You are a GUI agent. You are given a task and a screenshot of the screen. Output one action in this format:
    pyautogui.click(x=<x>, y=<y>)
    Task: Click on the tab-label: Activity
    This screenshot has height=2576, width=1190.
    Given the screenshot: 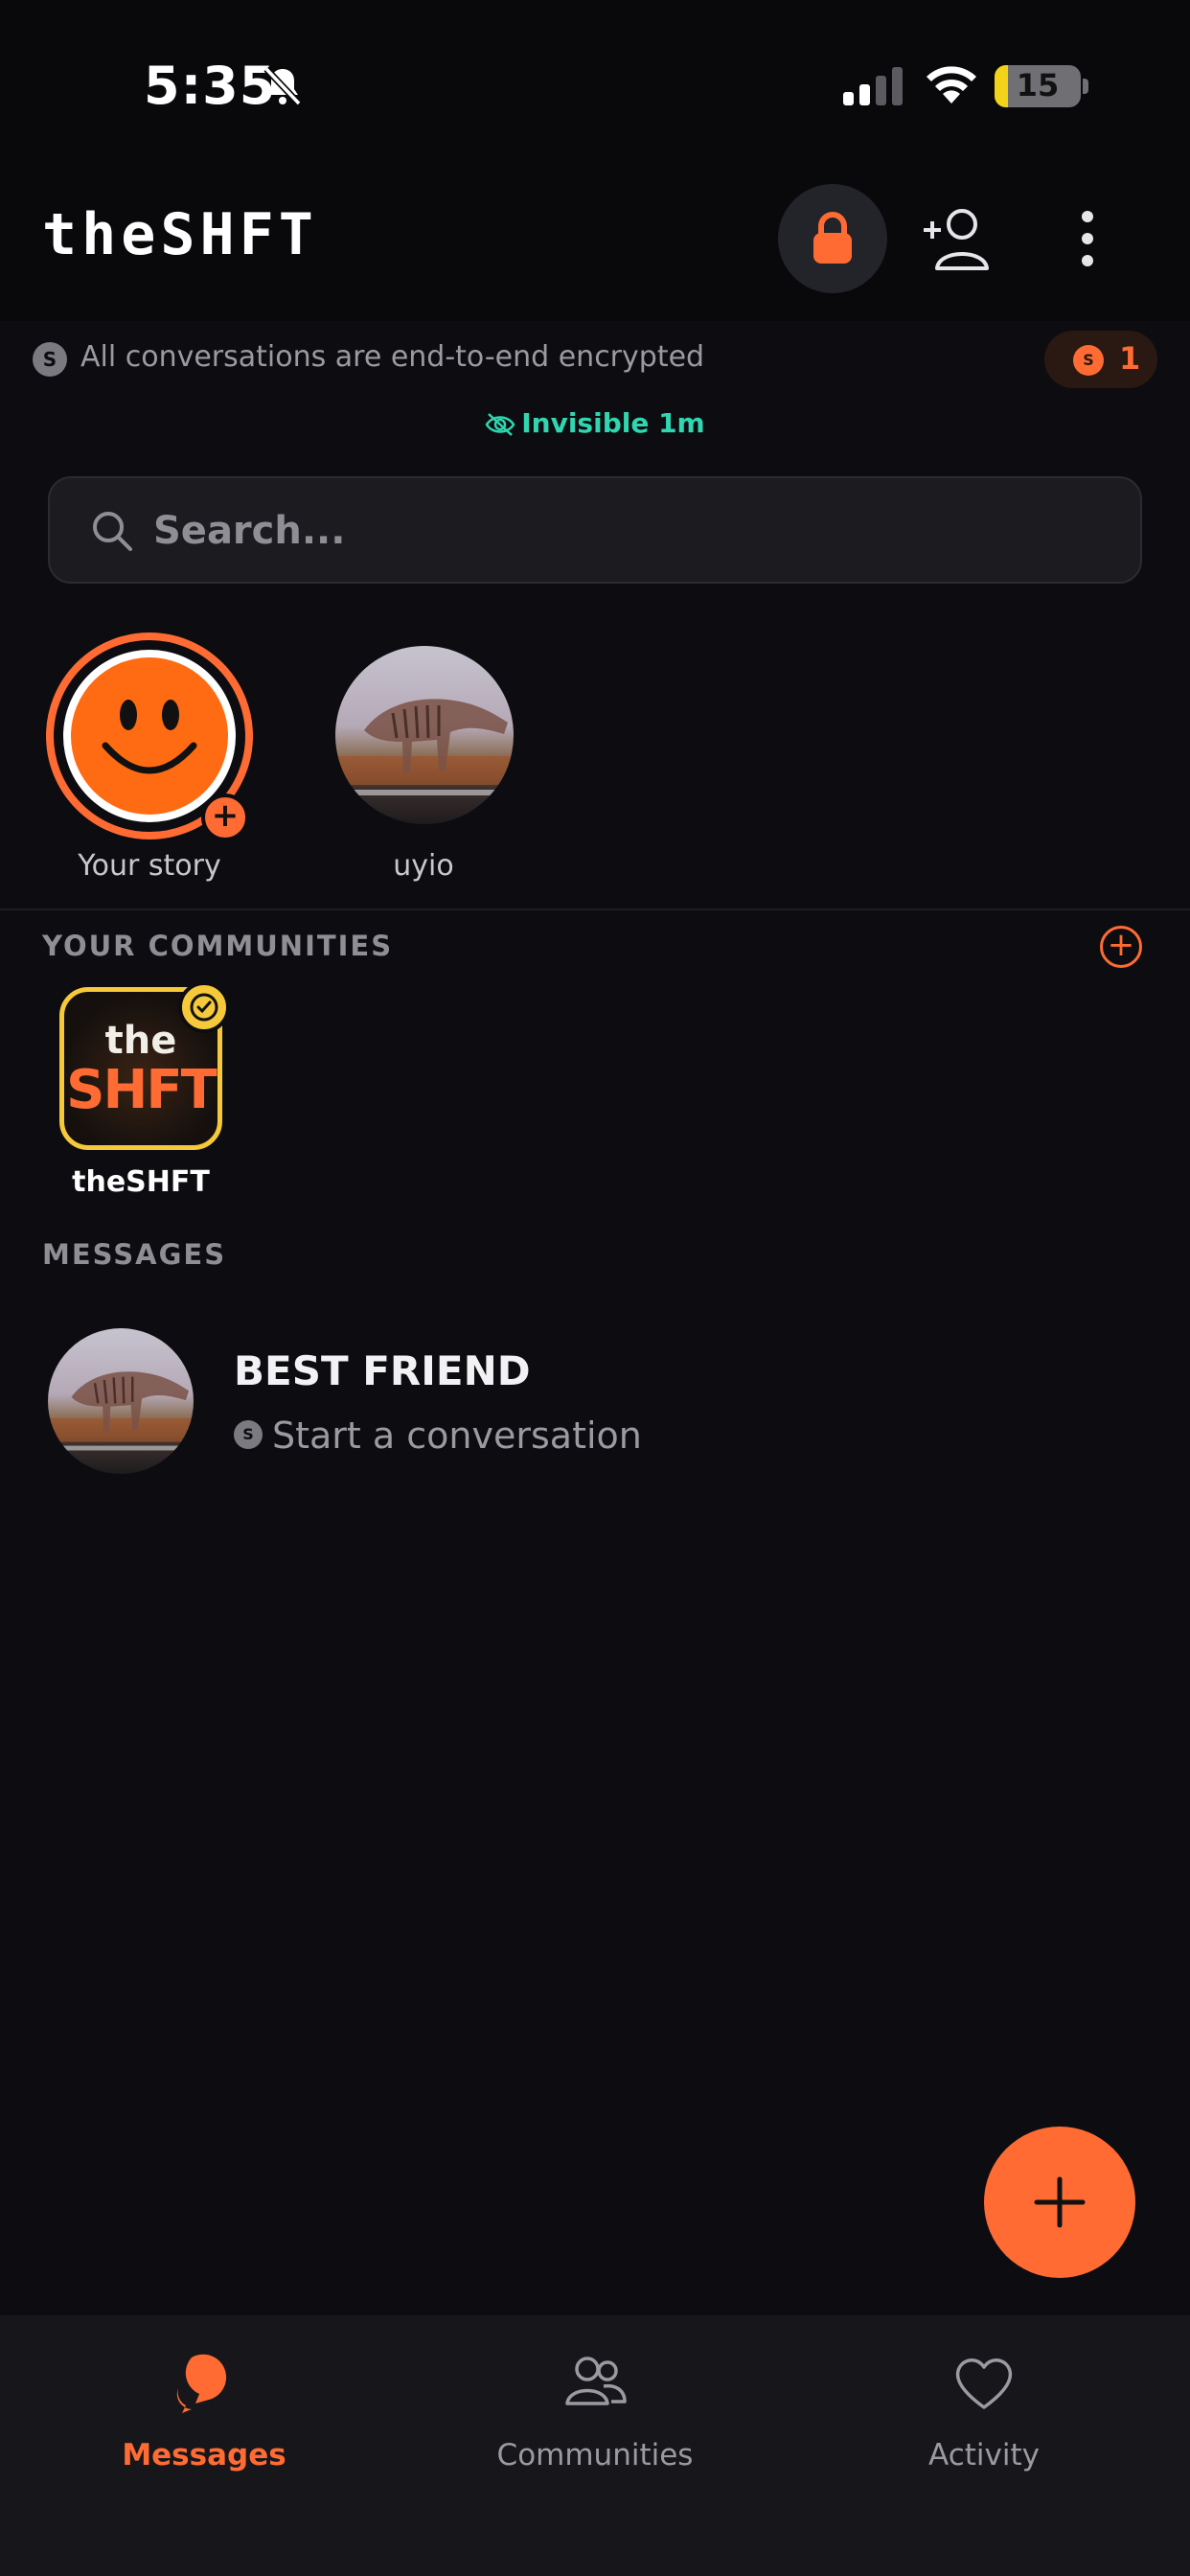 What is the action you would take?
    pyautogui.click(x=984, y=2455)
    